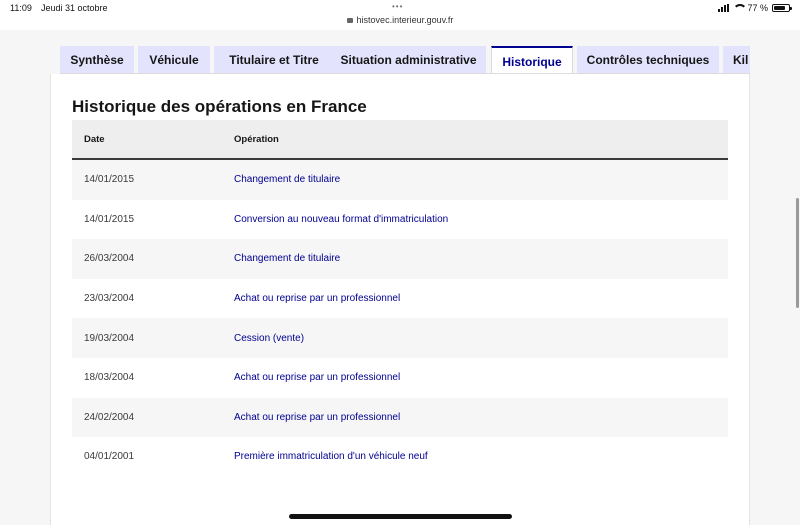  I want to click on row-date: 19/03/2004, so click(109, 338).